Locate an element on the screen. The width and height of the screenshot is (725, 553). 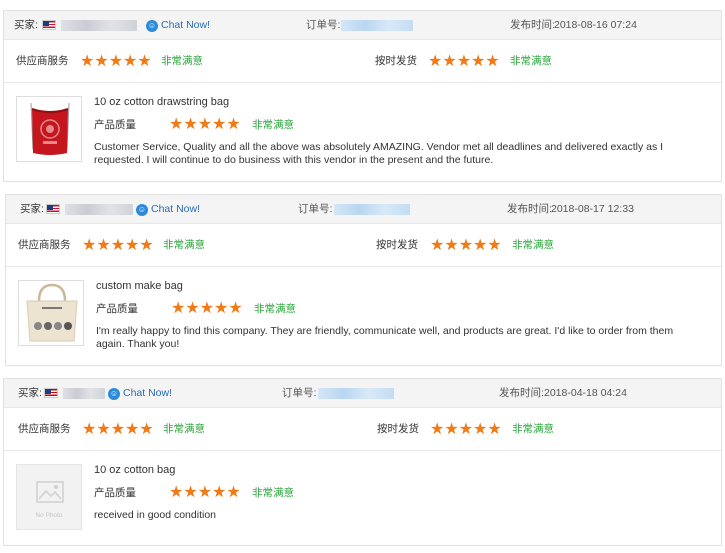
red-drawstring-bag-icon is located at coordinates (49, 129).